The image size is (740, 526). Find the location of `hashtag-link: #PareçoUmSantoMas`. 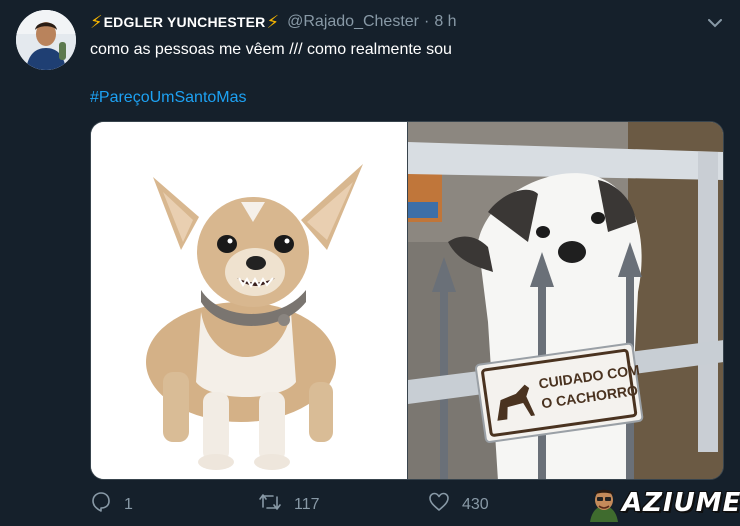

hashtag-link: #PareçoUmSantoMas is located at coordinates (168, 98).